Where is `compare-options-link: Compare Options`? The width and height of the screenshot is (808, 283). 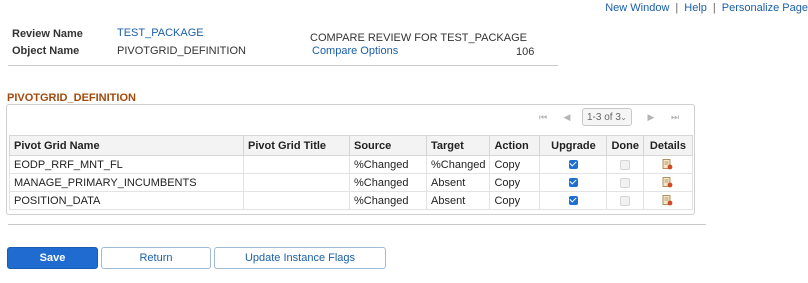
compare-options-link: Compare Options is located at coordinates (355, 51).